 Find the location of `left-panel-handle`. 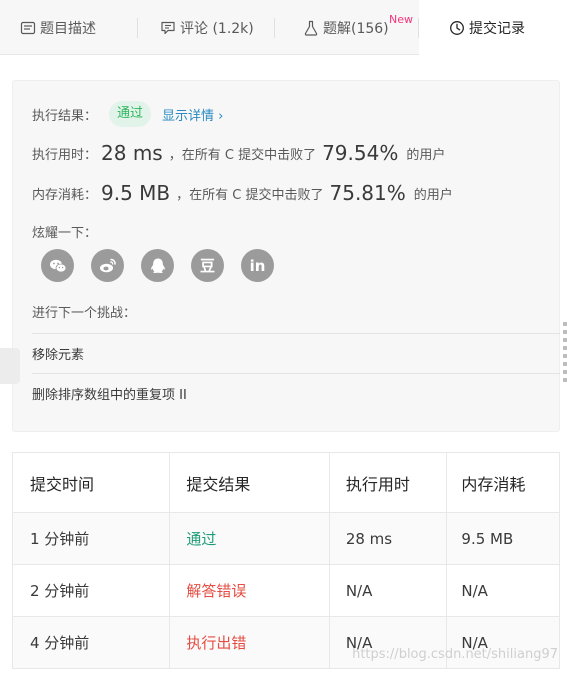

left-panel-handle is located at coordinates (10, 366).